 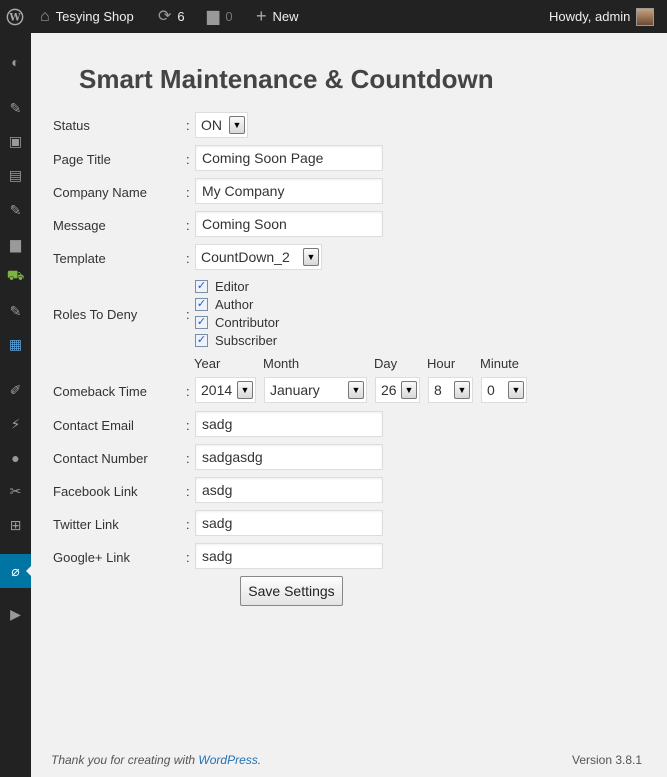 What do you see at coordinates (15, 210) in the screenshot?
I see `pin-icon: ✎` at bounding box center [15, 210].